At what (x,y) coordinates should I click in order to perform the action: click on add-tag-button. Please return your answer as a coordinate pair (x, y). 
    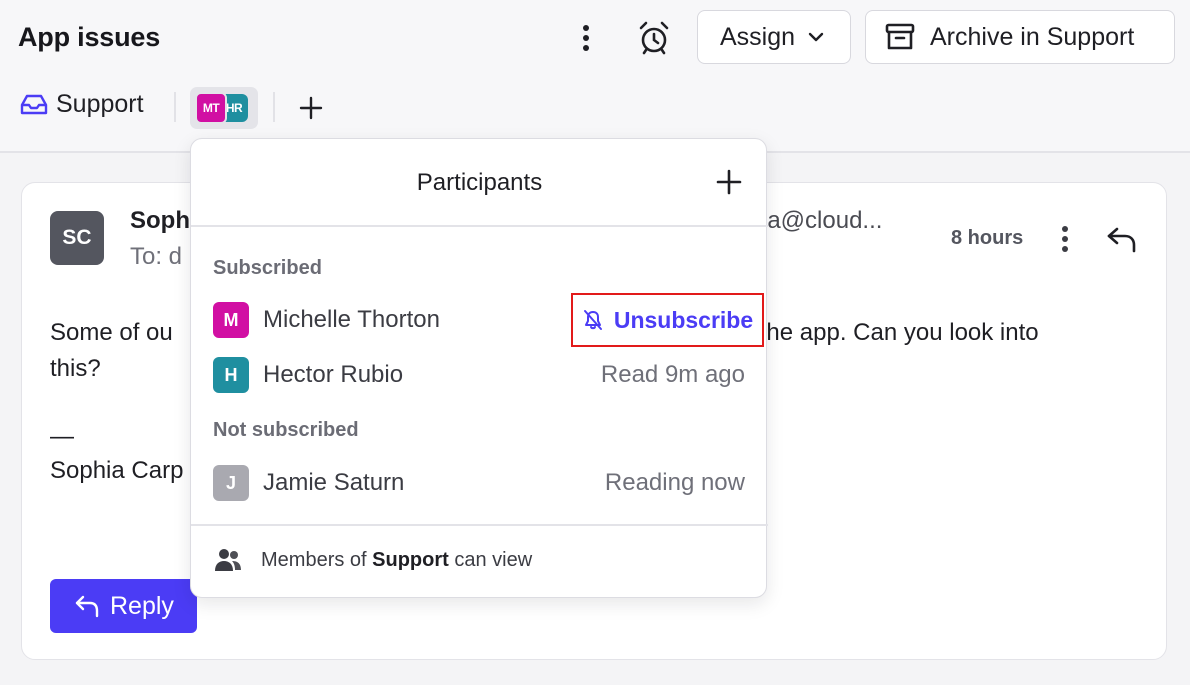
    Looking at the image, I should click on (311, 108).